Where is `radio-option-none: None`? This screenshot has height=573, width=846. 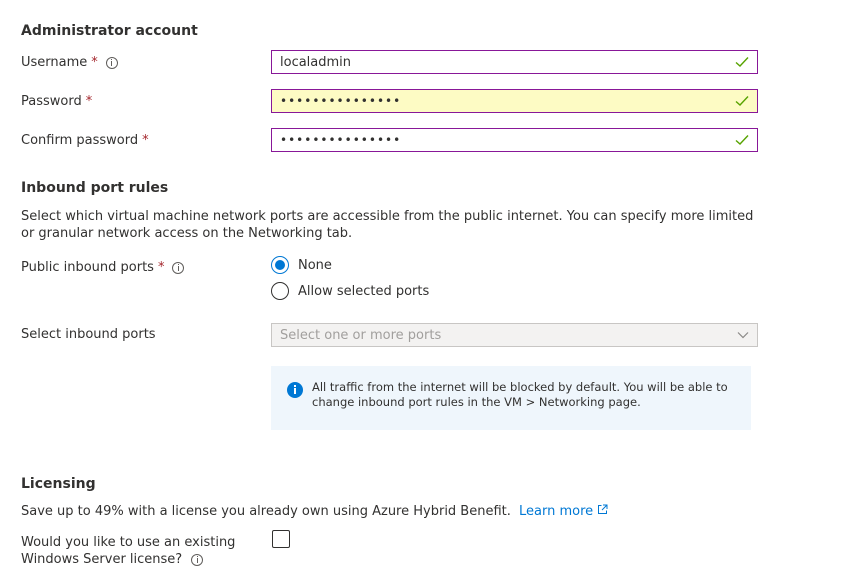
radio-option-none: None is located at coordinates (301, 265).